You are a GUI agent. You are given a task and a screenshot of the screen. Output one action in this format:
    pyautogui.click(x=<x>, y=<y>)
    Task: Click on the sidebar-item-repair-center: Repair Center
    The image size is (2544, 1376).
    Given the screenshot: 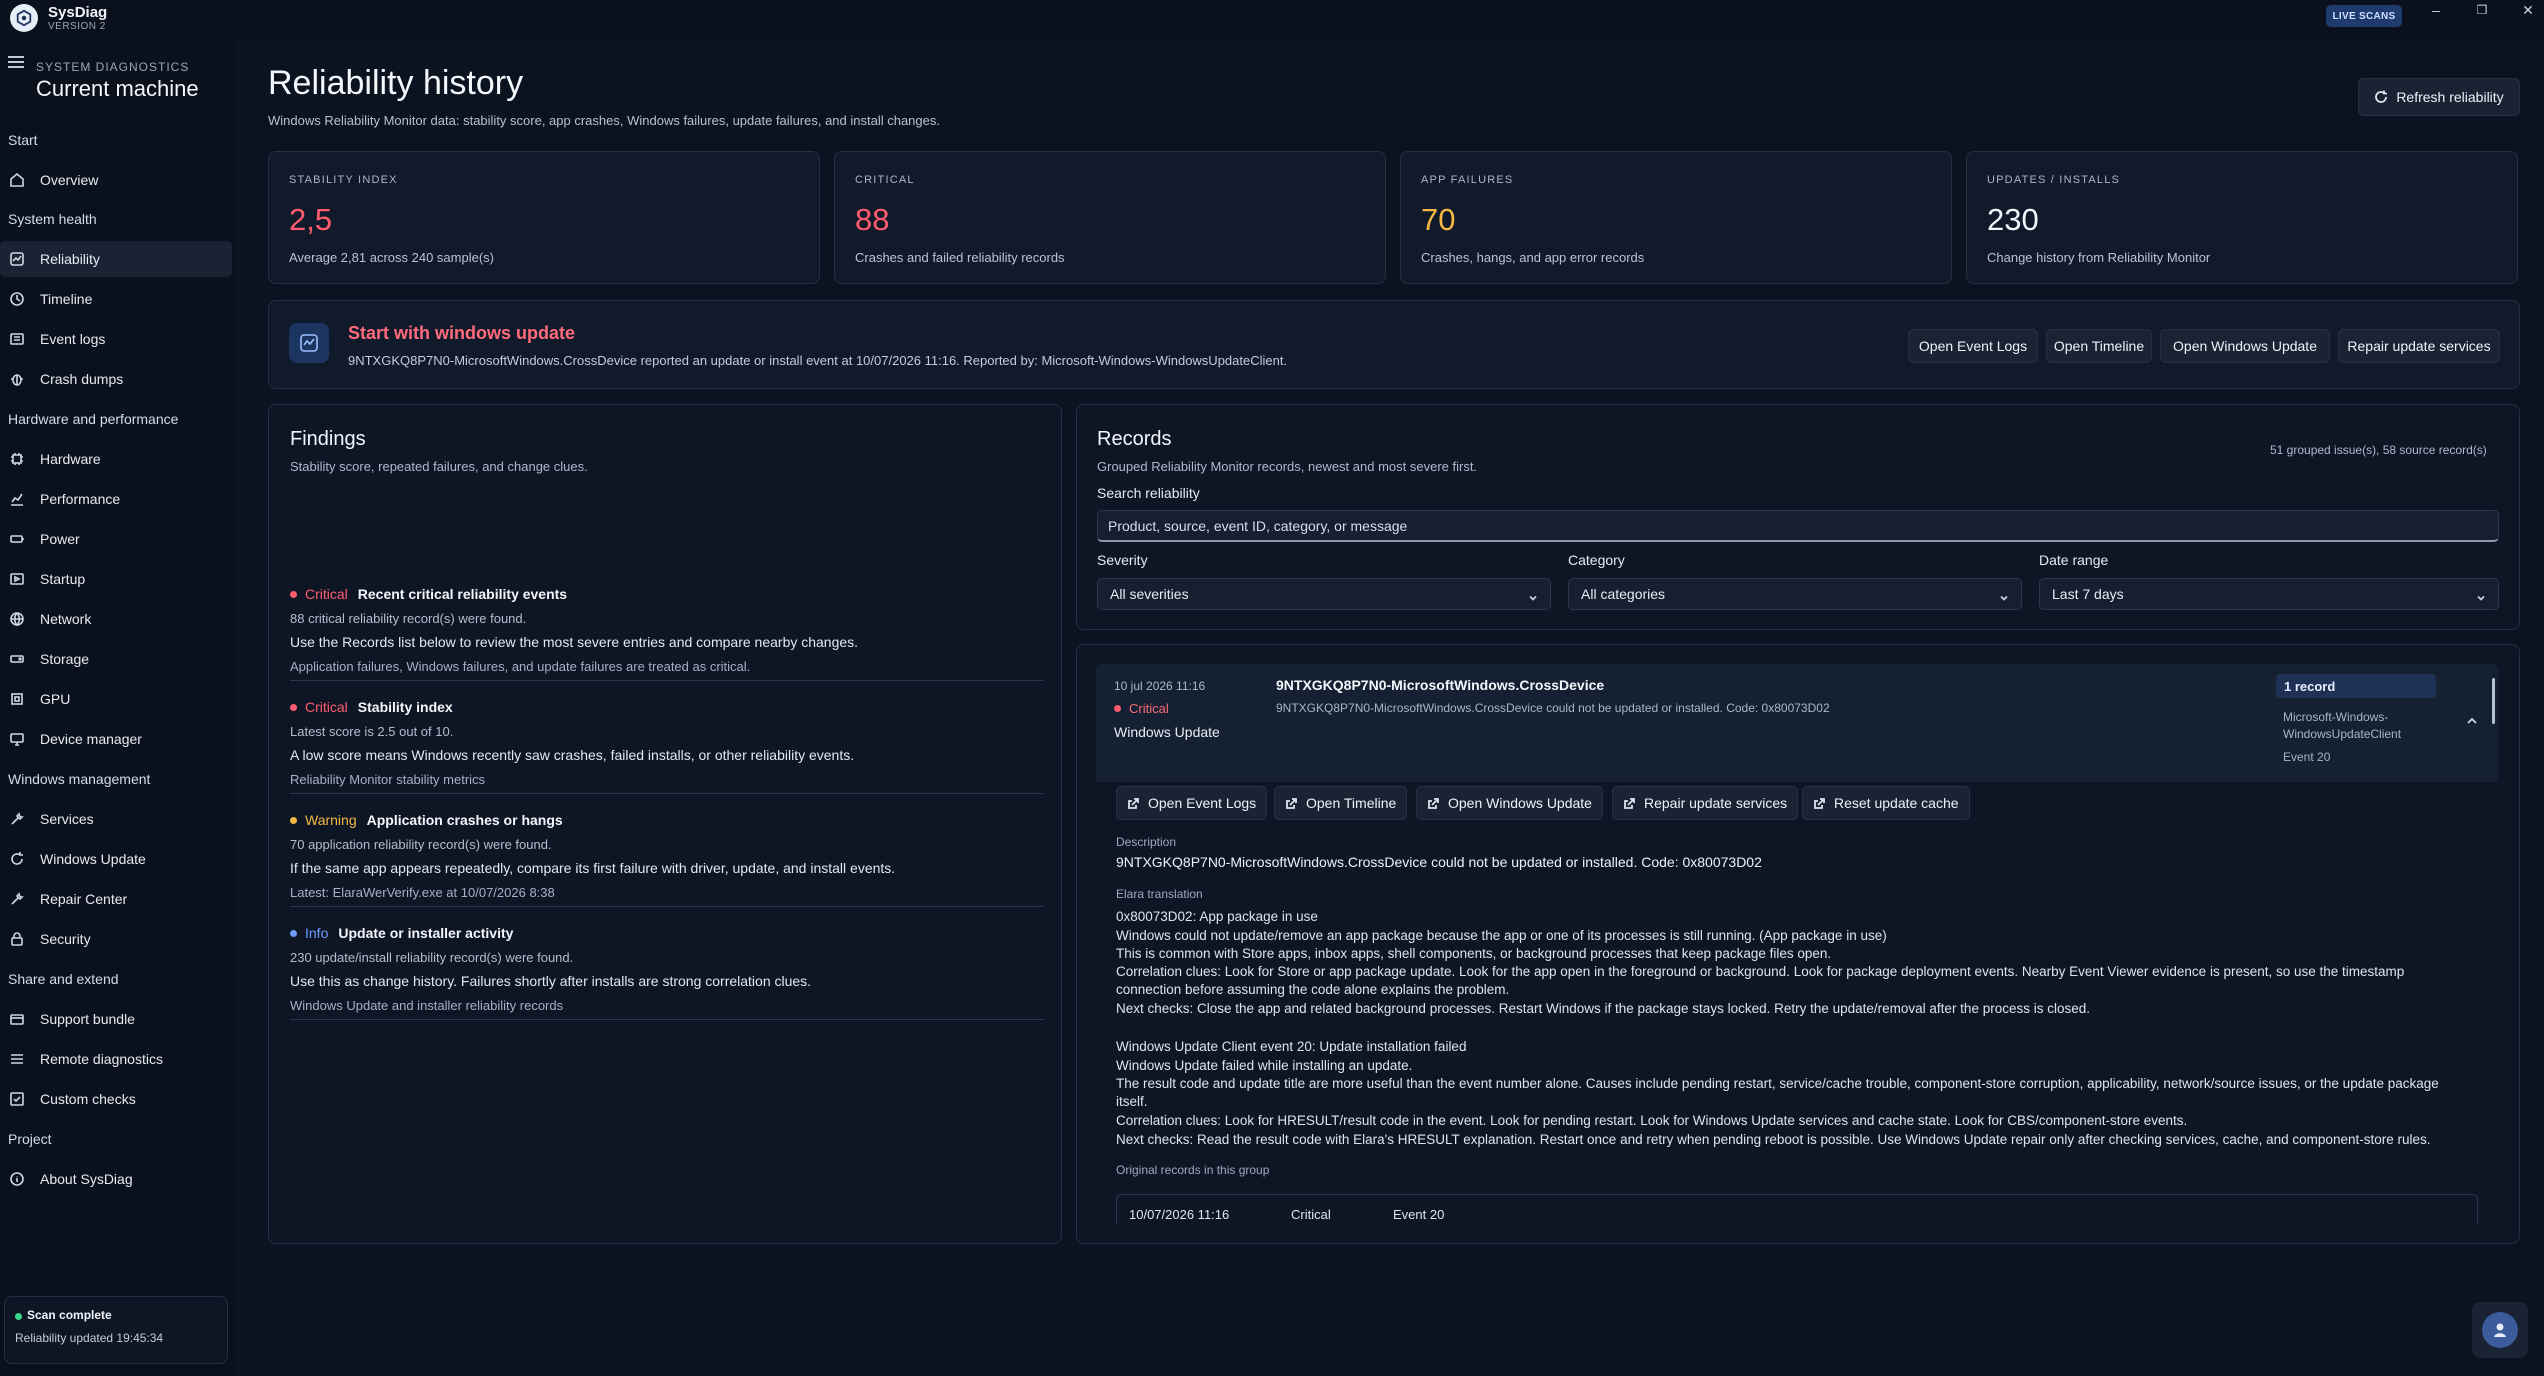 What is the action you would take?
    pyautogui.click(x=116, y=899)
    